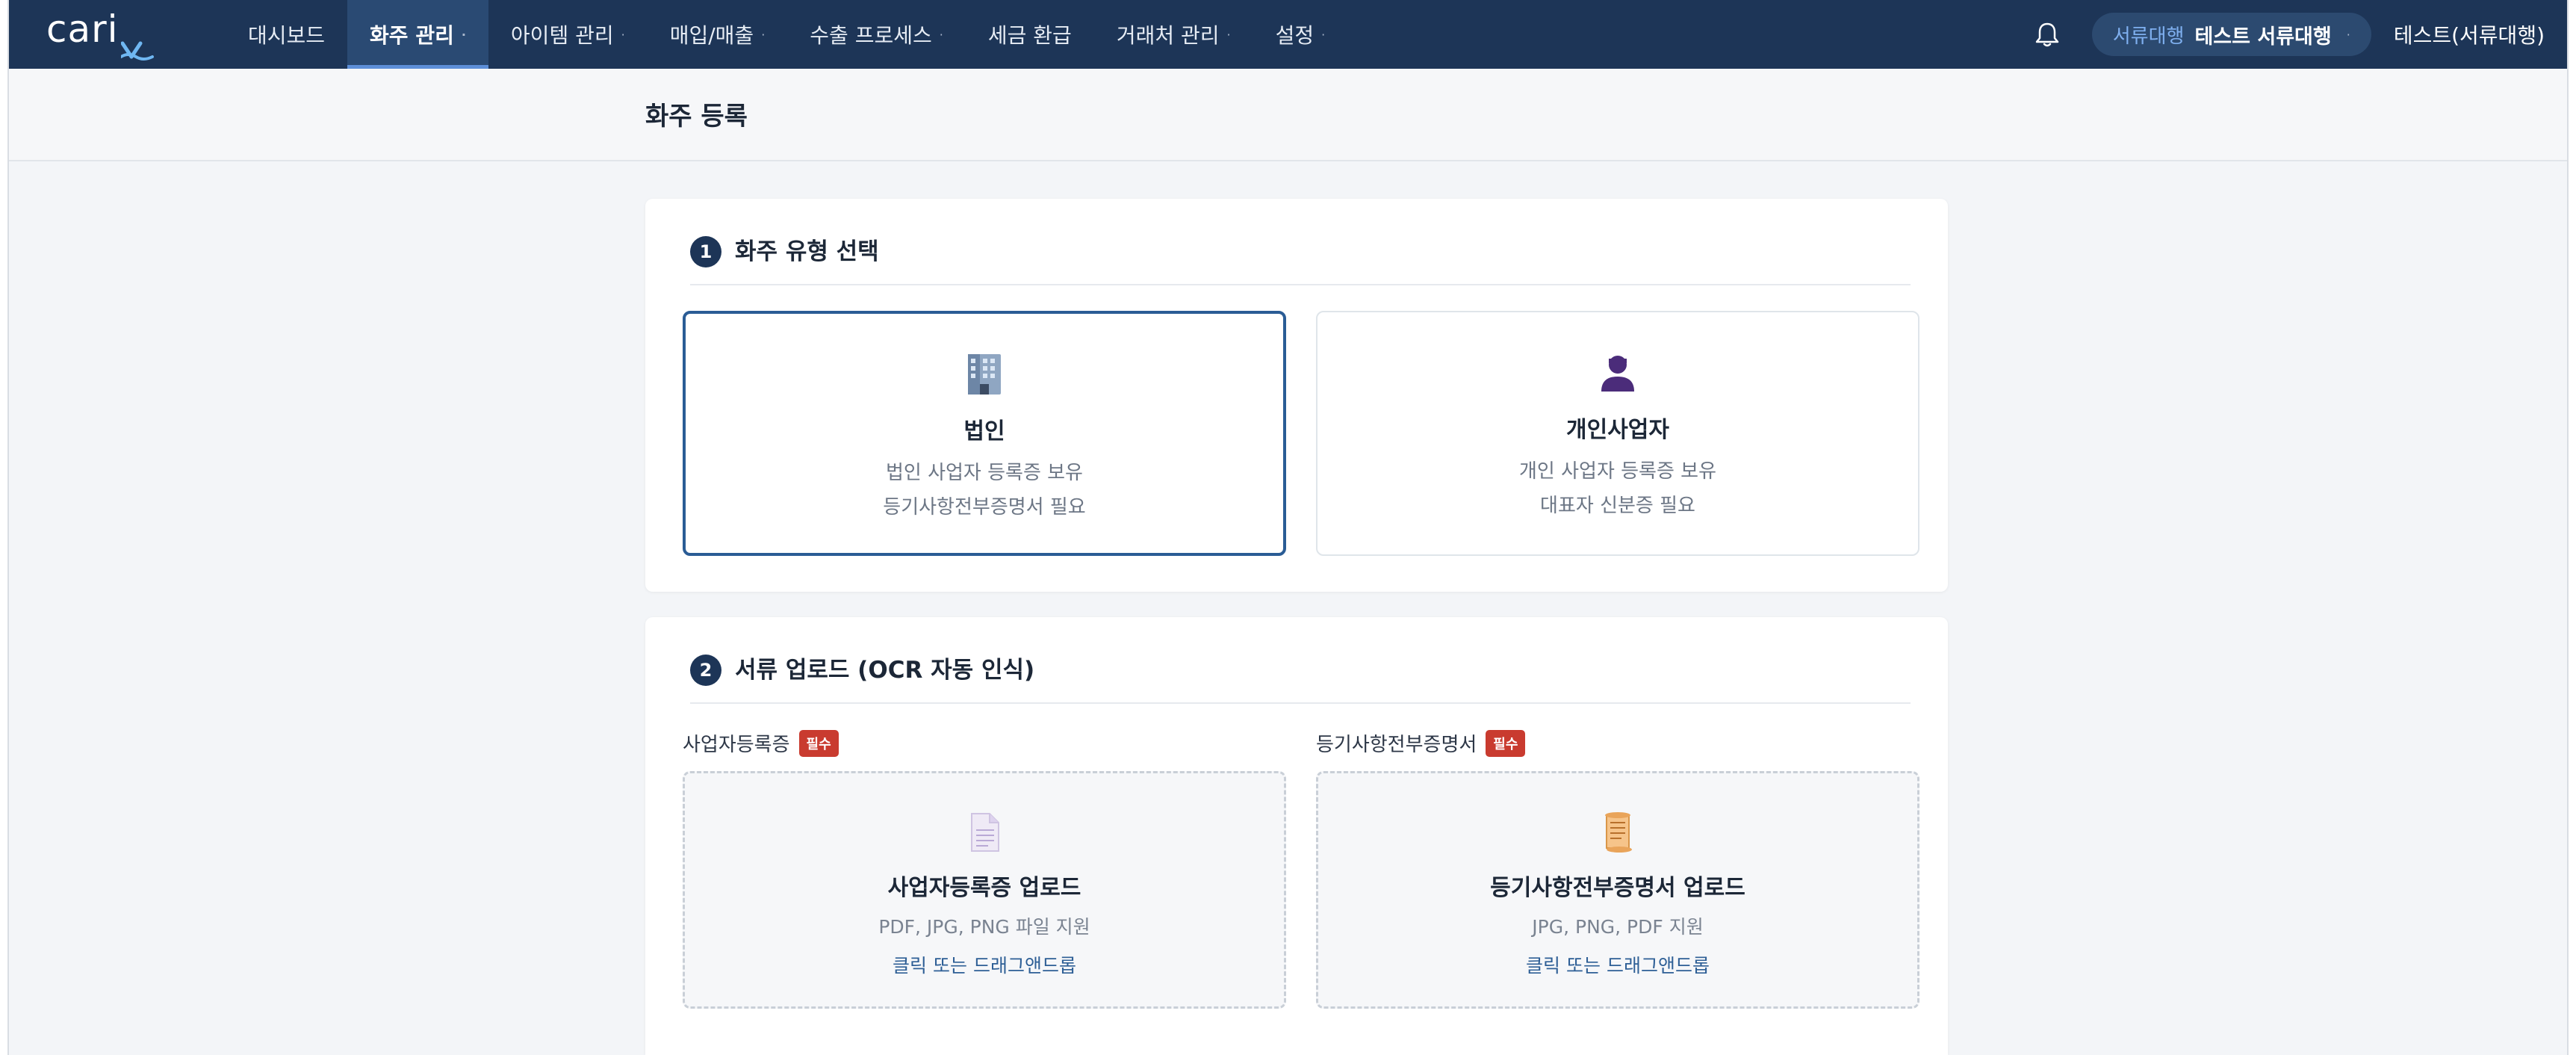 The width and height of the screenshot is (2576, 1055). Describe the element at coordinates (1618, 927) in the screenshot. I see `supported-formats: JPG, PNG, PDF 지원` at that location.